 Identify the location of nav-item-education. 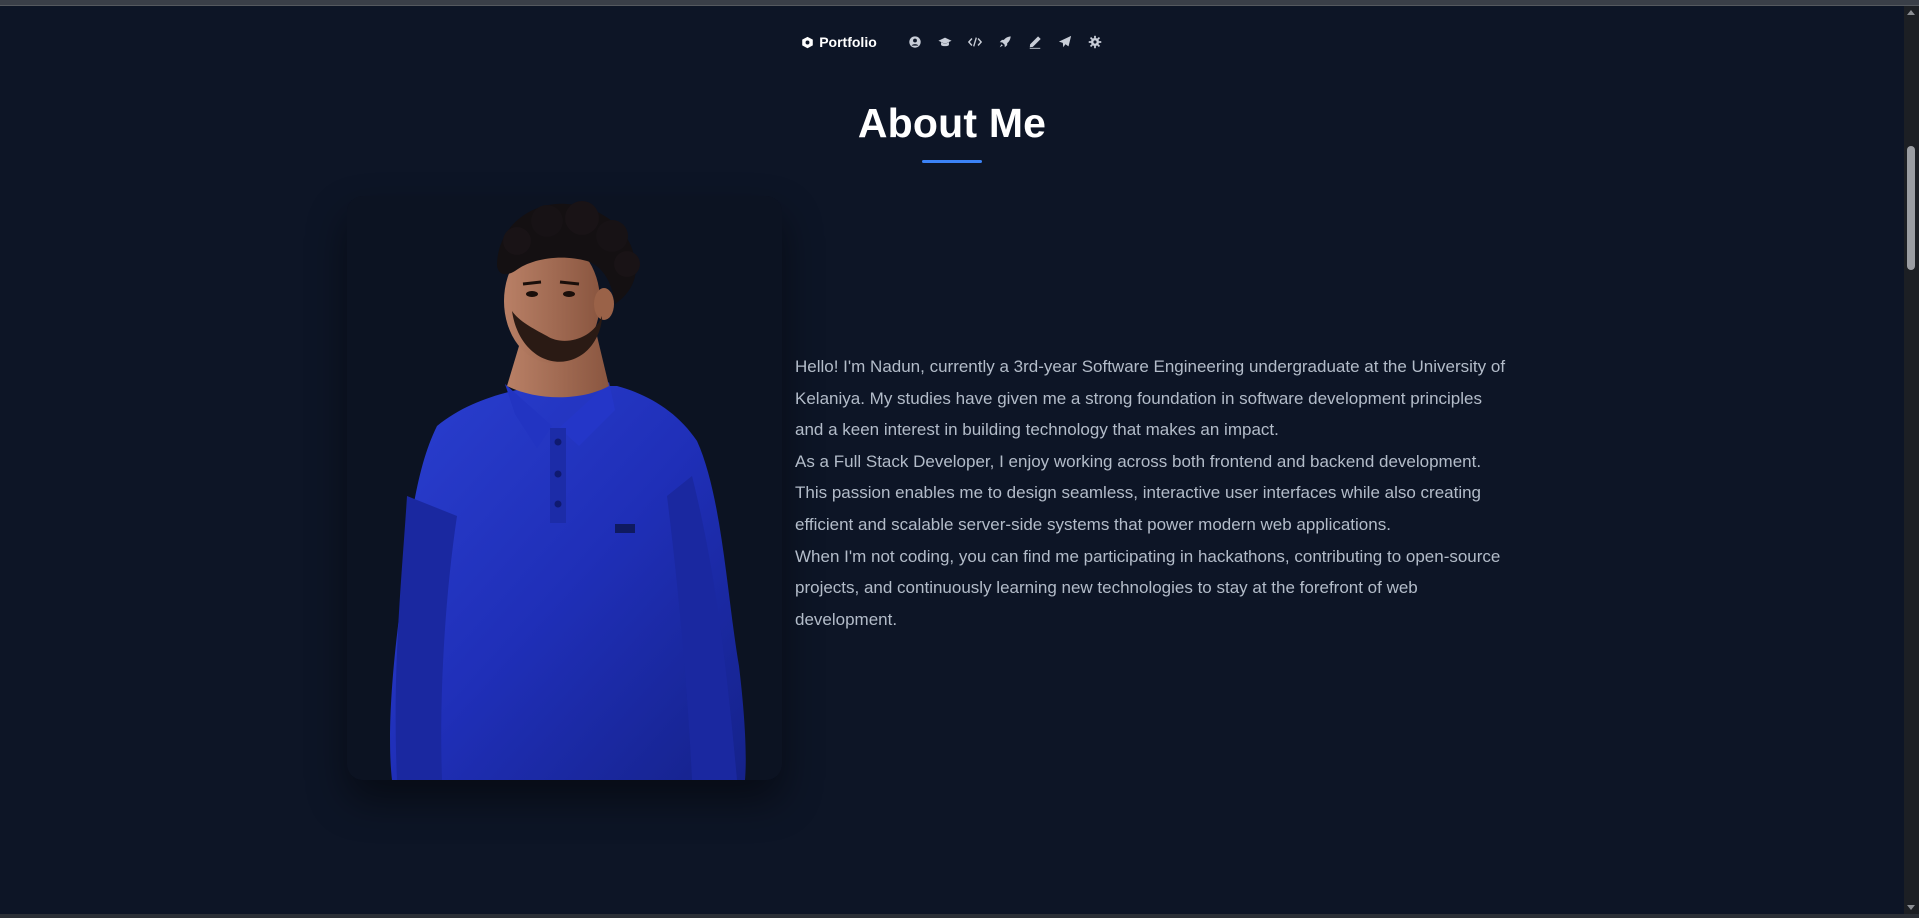
(945, 42).